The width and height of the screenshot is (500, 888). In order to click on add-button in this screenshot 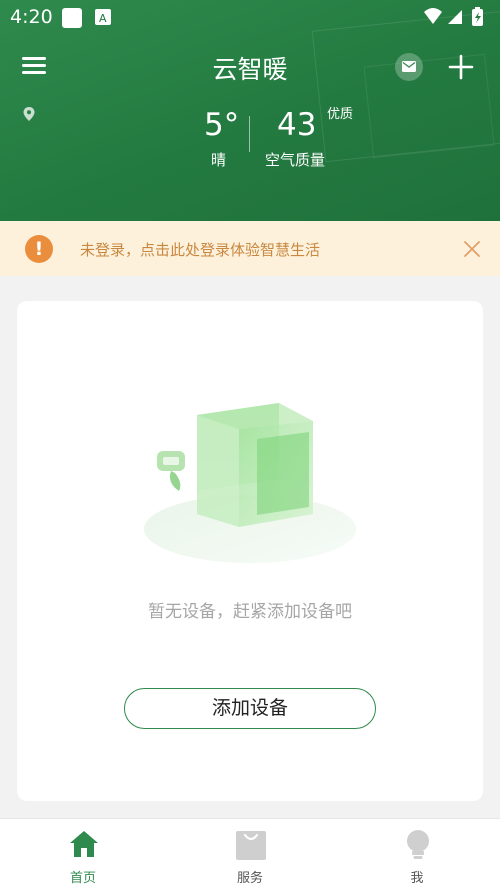, I will do `click(461, 67)`.